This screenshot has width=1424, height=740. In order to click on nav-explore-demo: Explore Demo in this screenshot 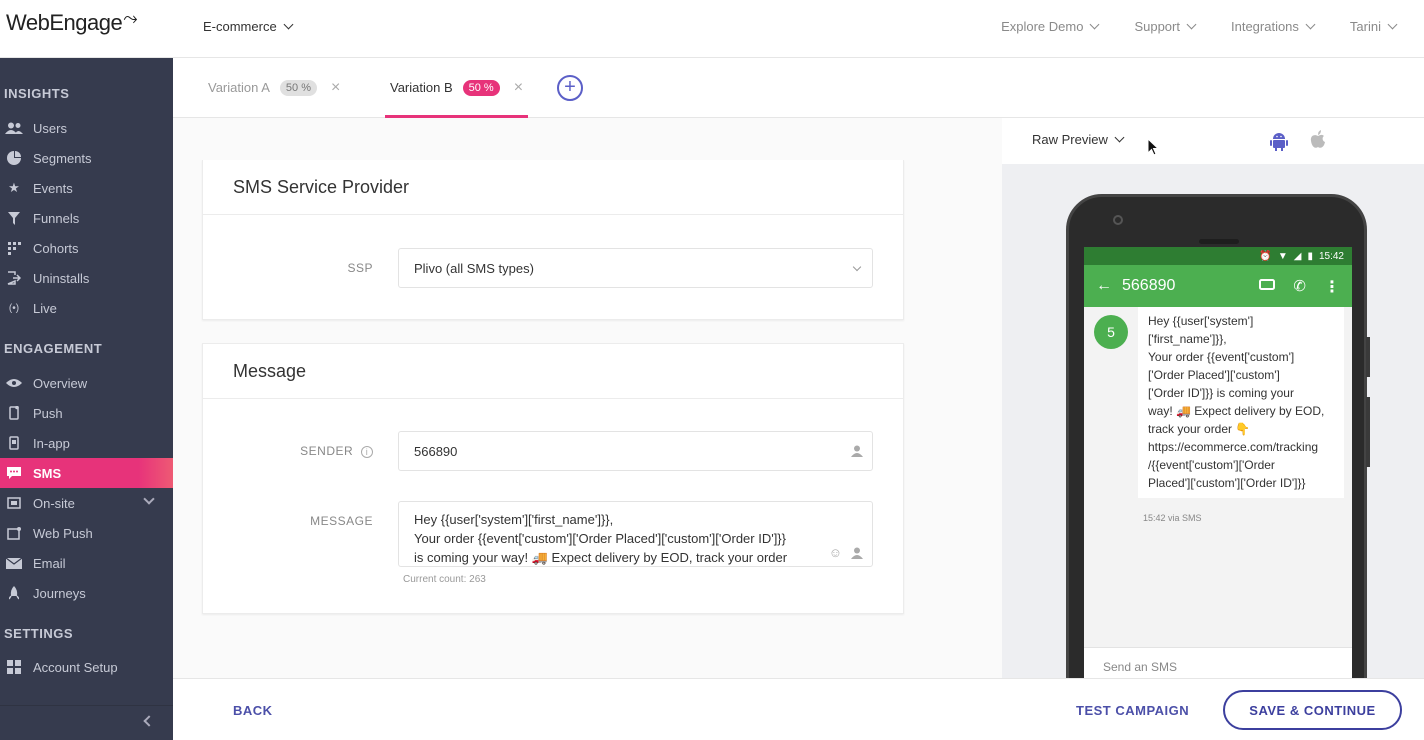, I will do `click(1050, 26)`.